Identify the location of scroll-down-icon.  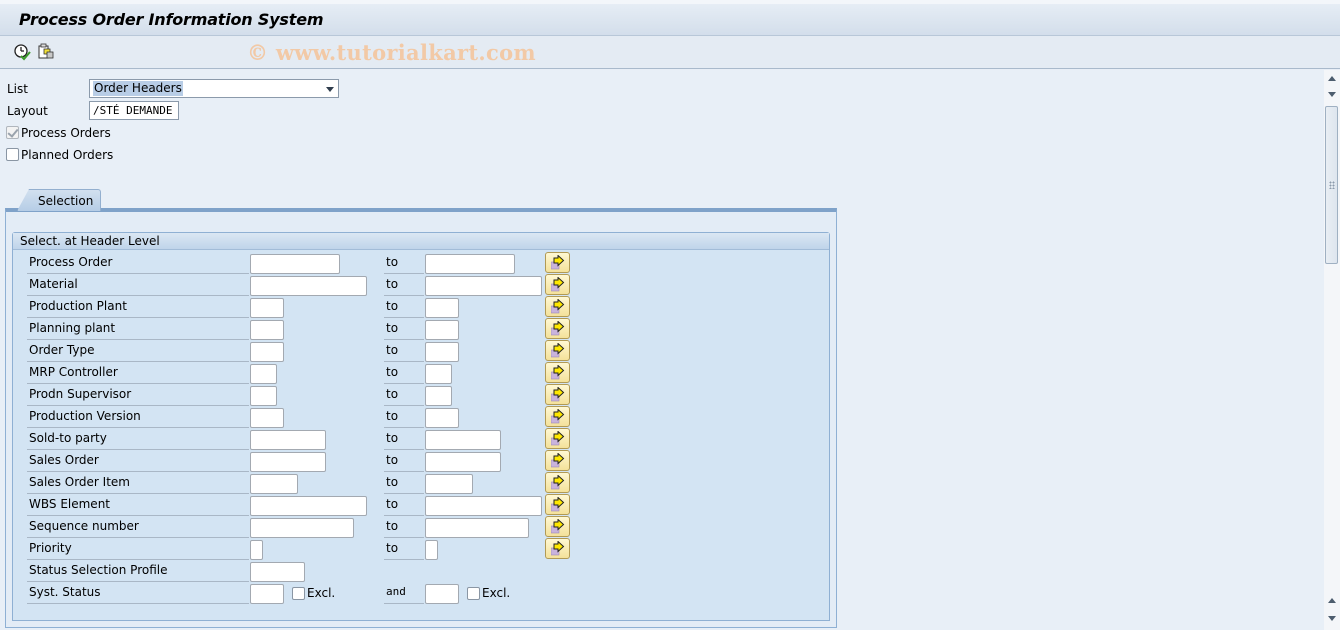
(1332, 94).